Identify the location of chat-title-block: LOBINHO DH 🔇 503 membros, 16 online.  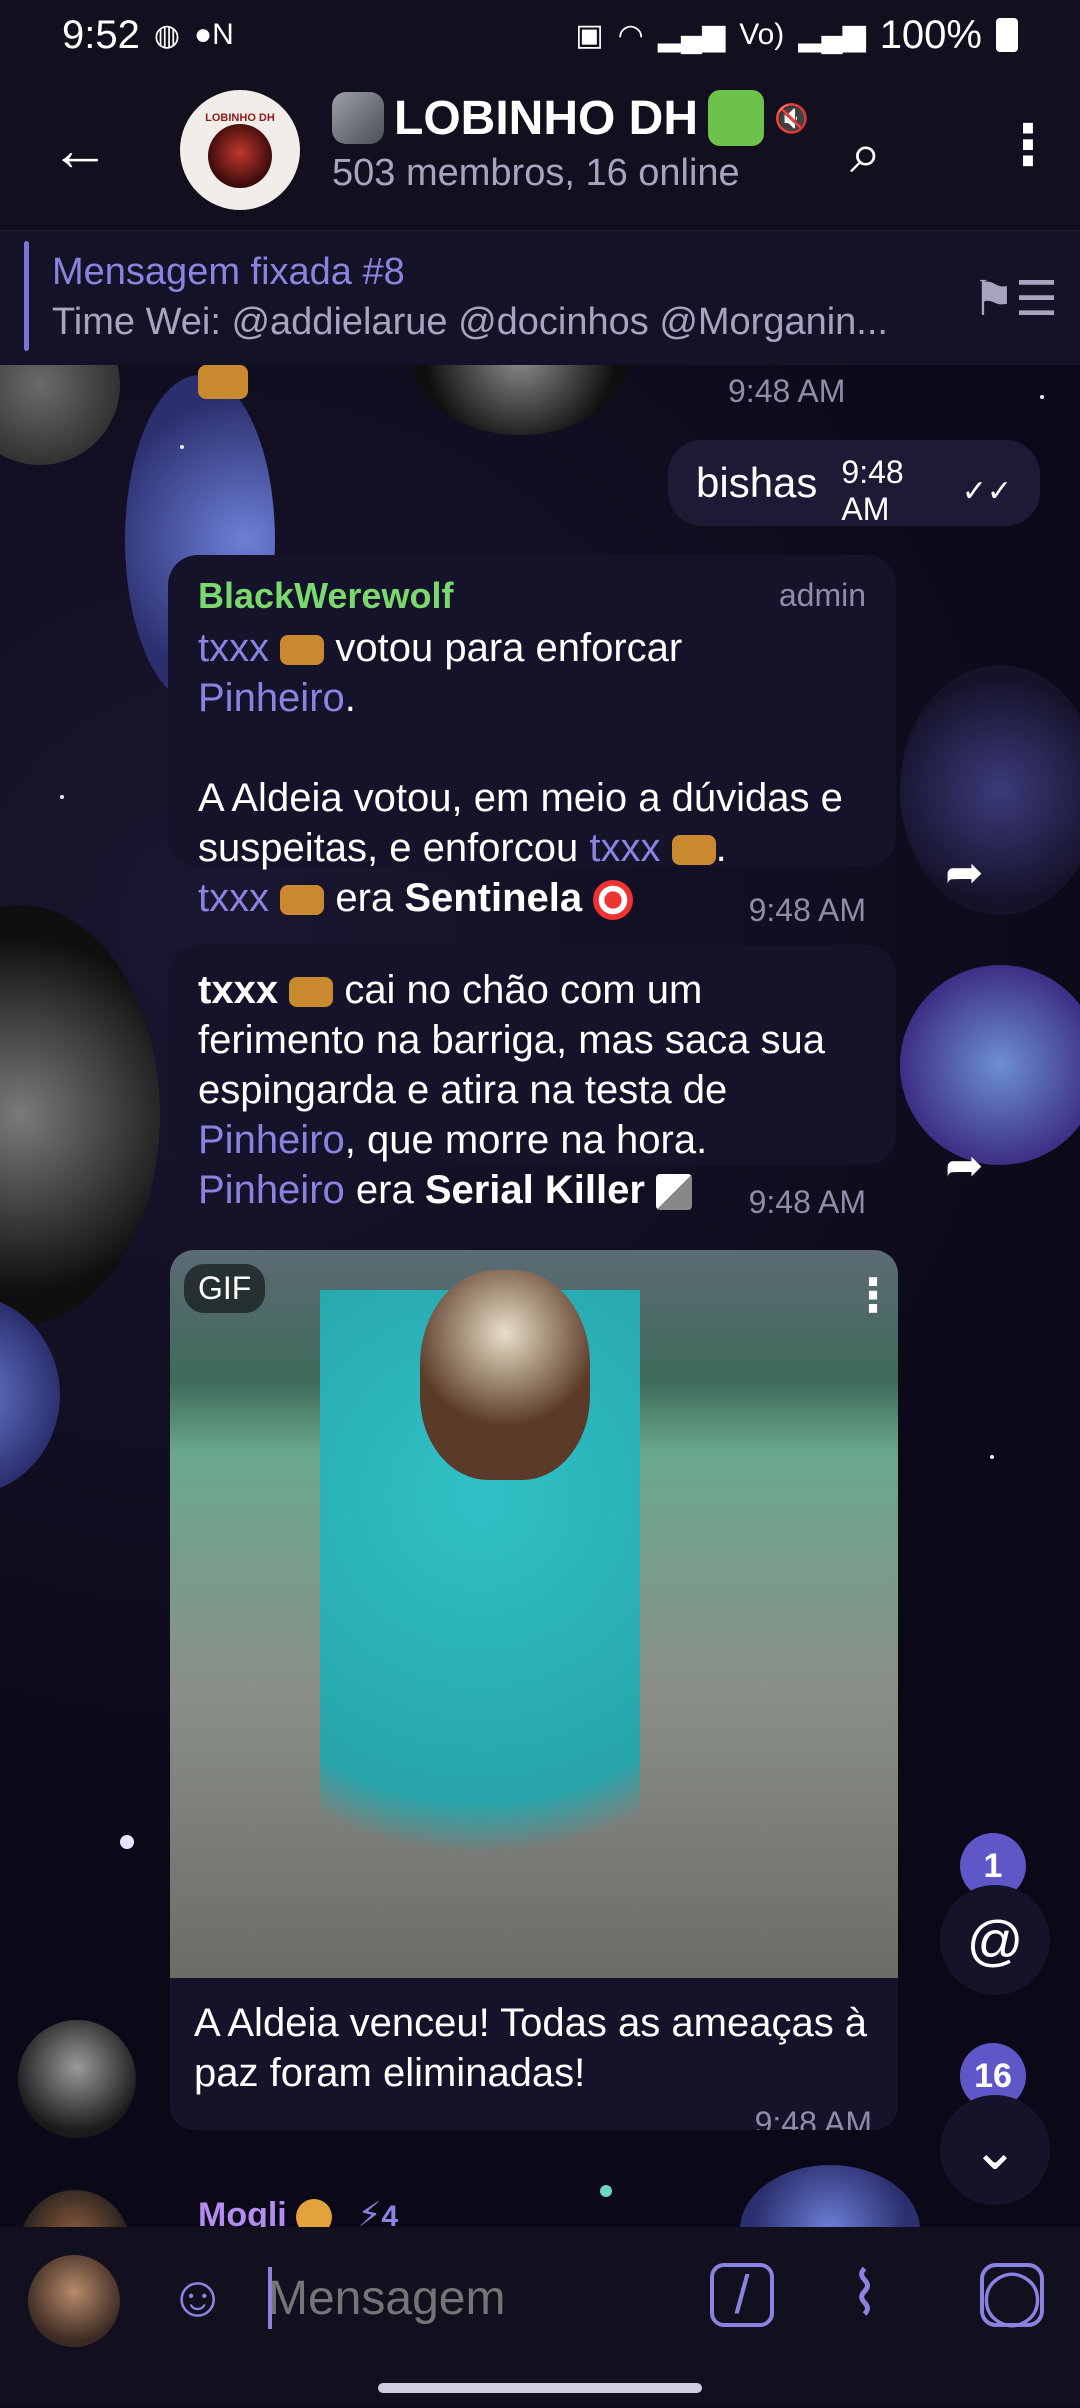
(570, 142).